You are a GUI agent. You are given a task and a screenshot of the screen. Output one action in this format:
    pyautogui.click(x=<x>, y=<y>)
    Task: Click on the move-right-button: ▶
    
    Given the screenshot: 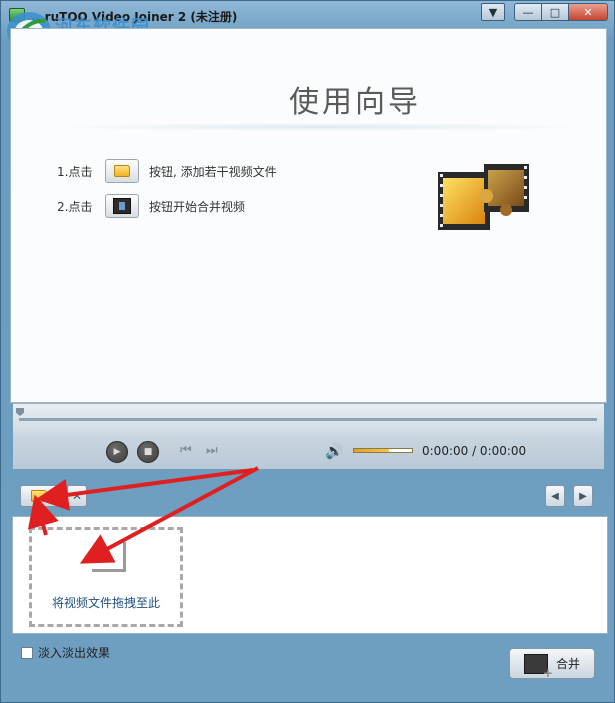 What is the action you would take?
    pyautogui.click(x=583, y=496)
    